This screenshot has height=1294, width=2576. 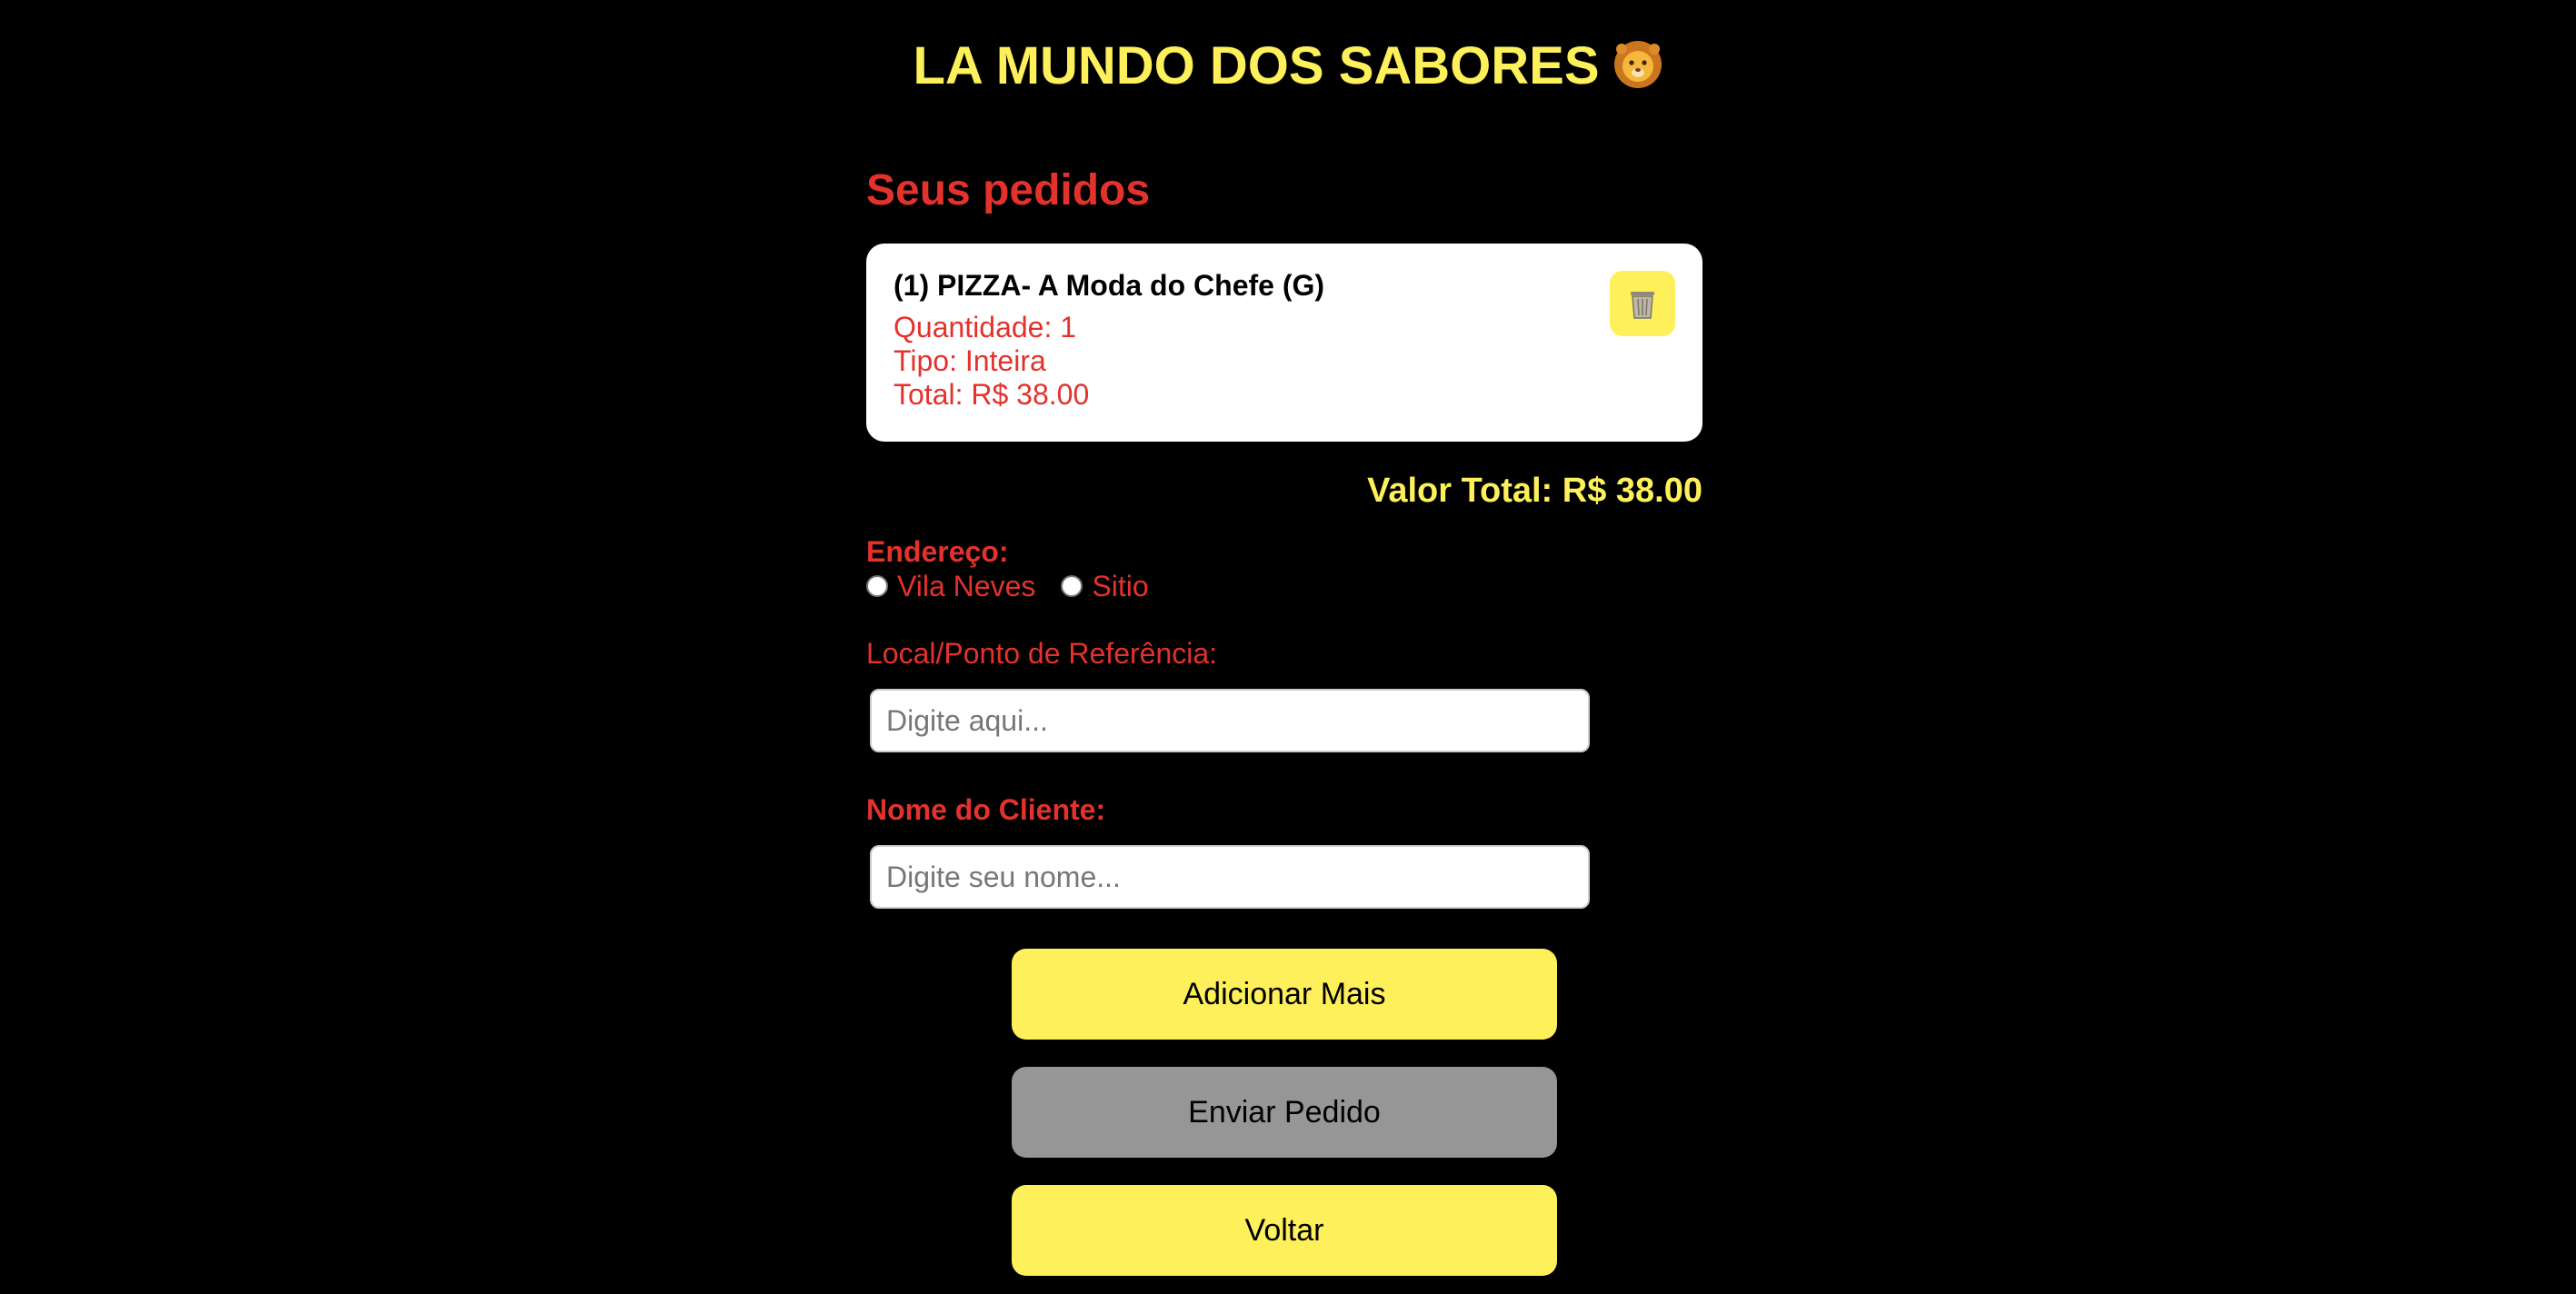 I want to click on app-header: LA MUNDO DOS SABORES, so click(x=1288, y=66).